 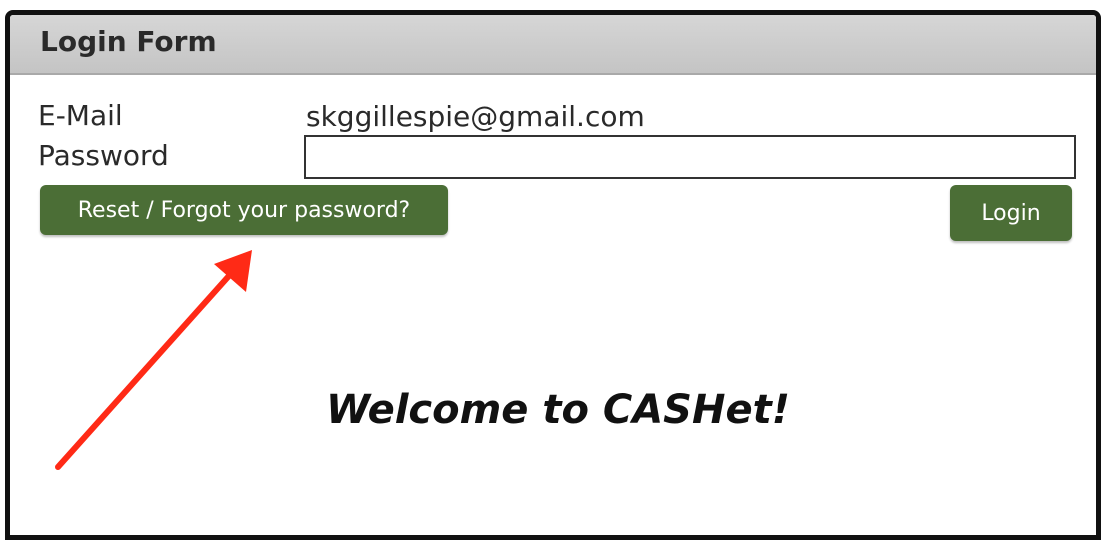 What do you see at coordinates (80, 115) in the screenshot?
I see `email-label: E-Mail` at bounding box center [80, 115].